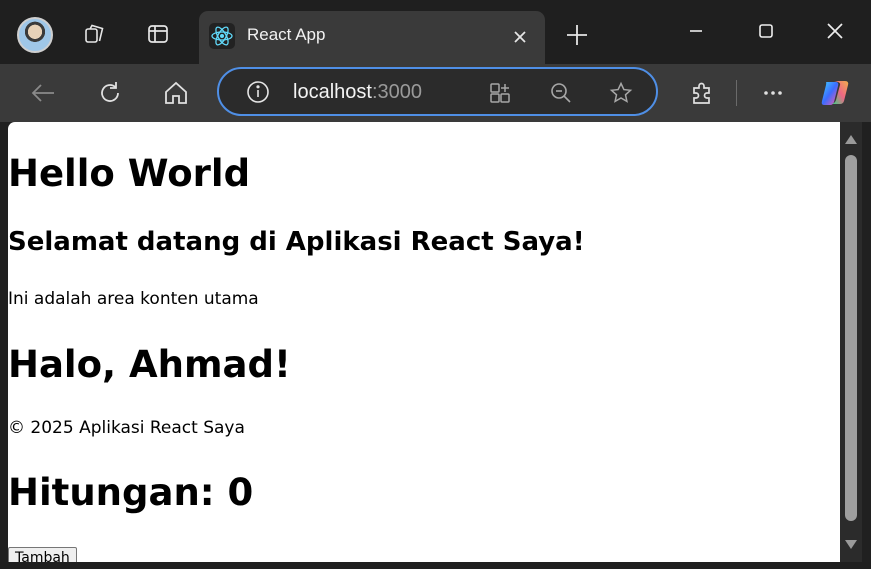  I want to click on url-host: localhost, so click(332, 92).